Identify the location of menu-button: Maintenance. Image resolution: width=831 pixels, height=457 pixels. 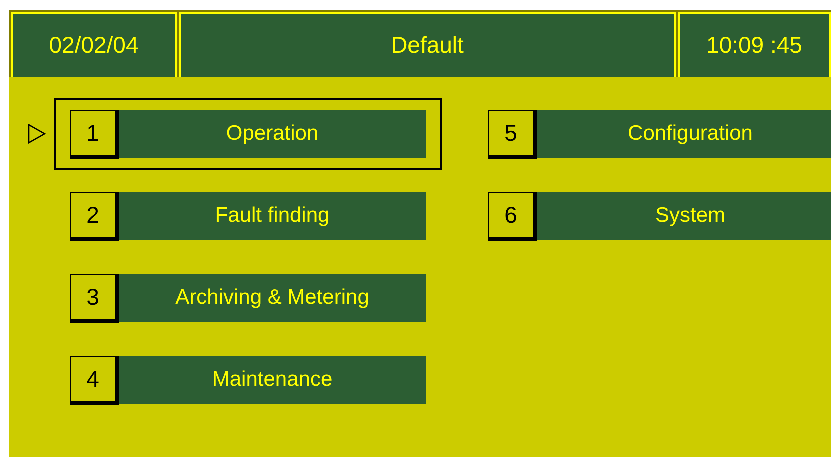
(272, 380).